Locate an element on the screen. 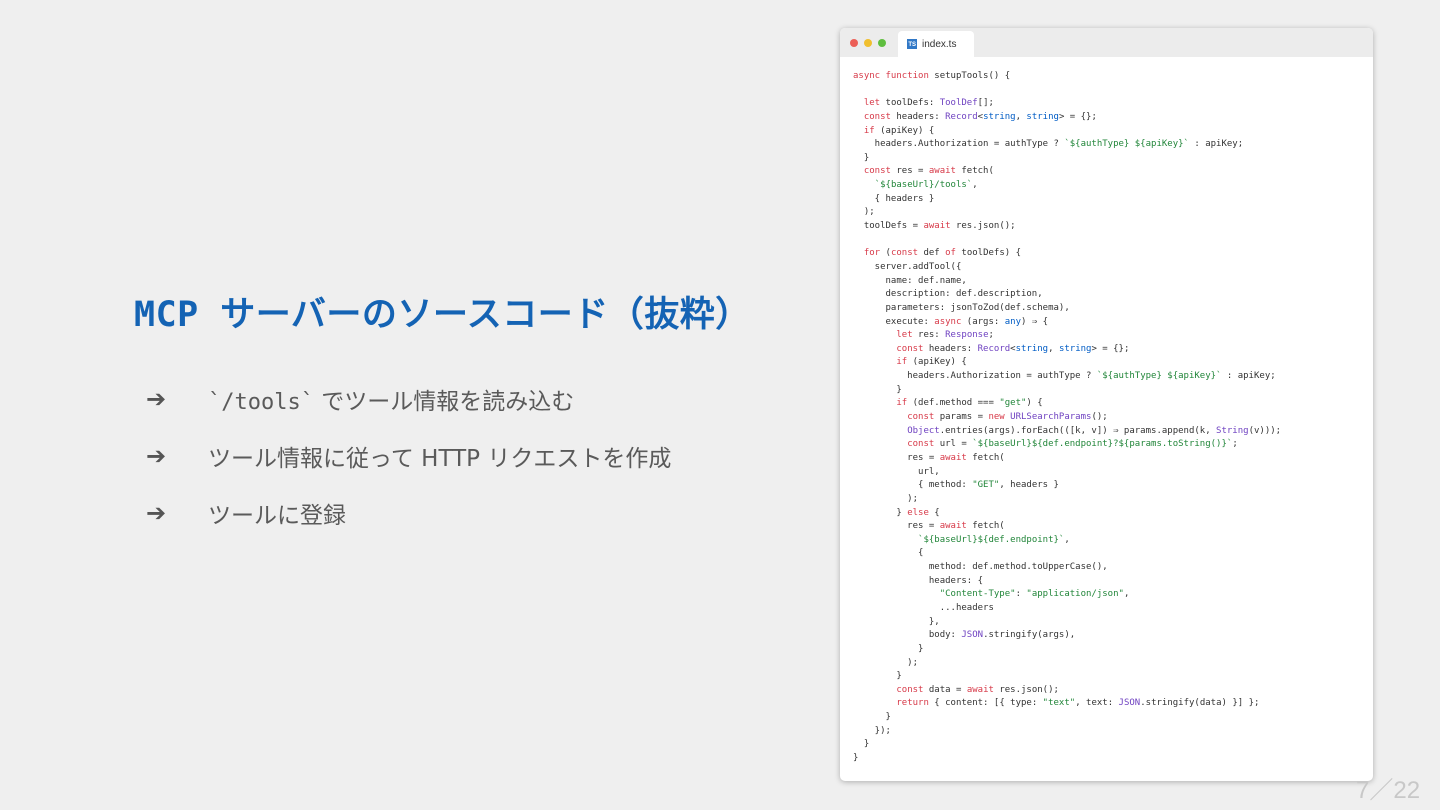  code-line: headers: { is located at coordinates (918, 580).